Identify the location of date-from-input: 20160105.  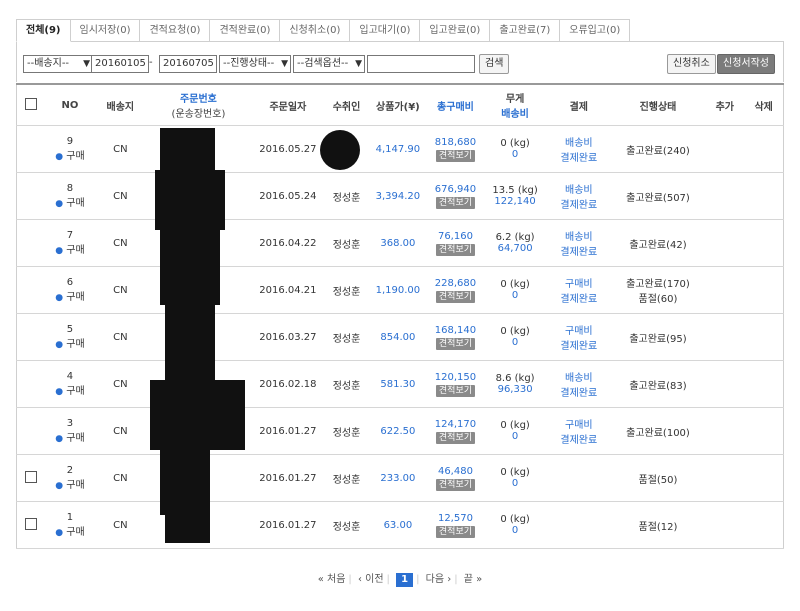
(120, 64).